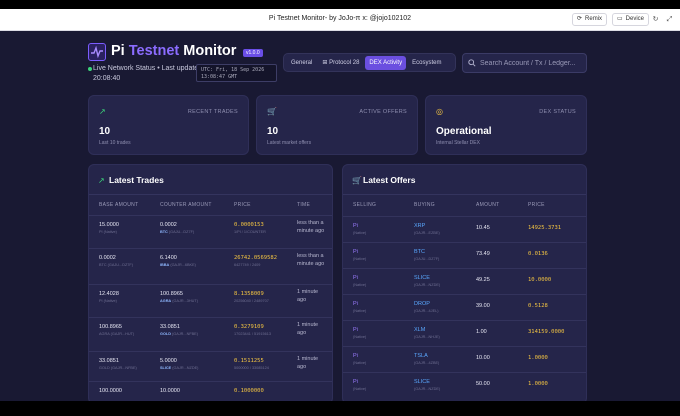  I want to click on base-amount-cell: 100.0000, so click(110, 391).